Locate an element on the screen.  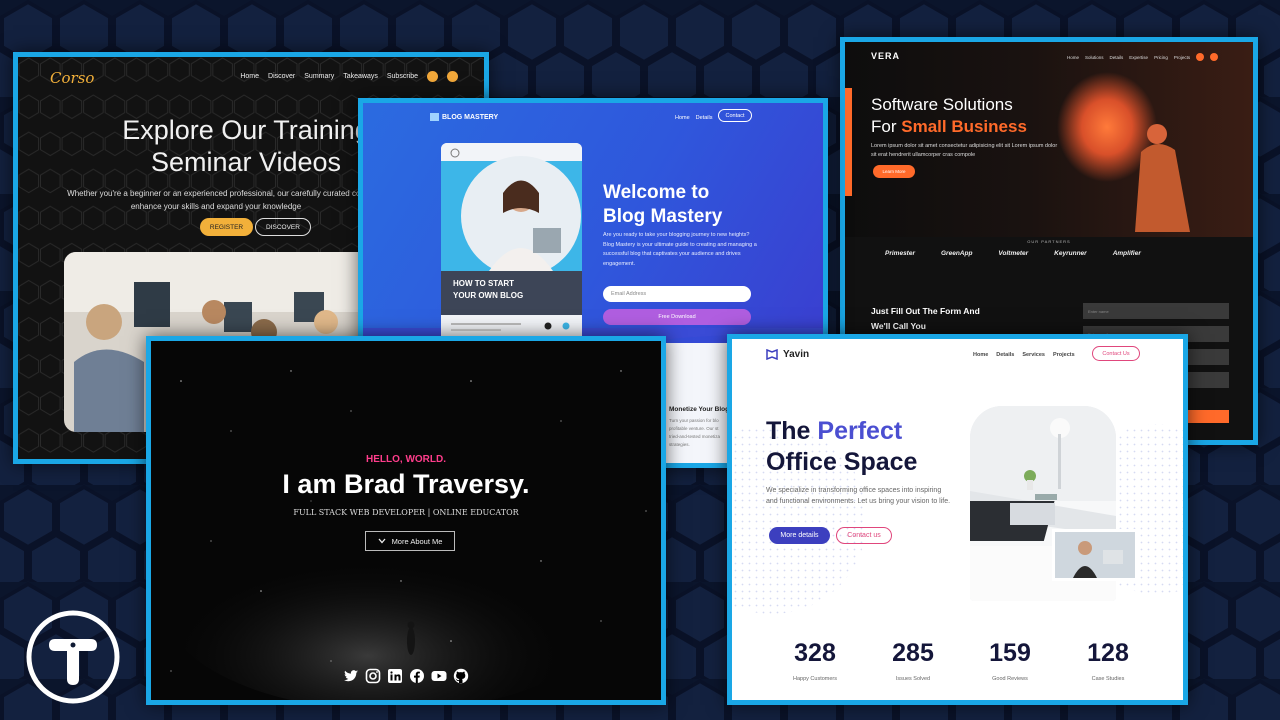
corso-logo: Corso is located at coordinates (72, 78).